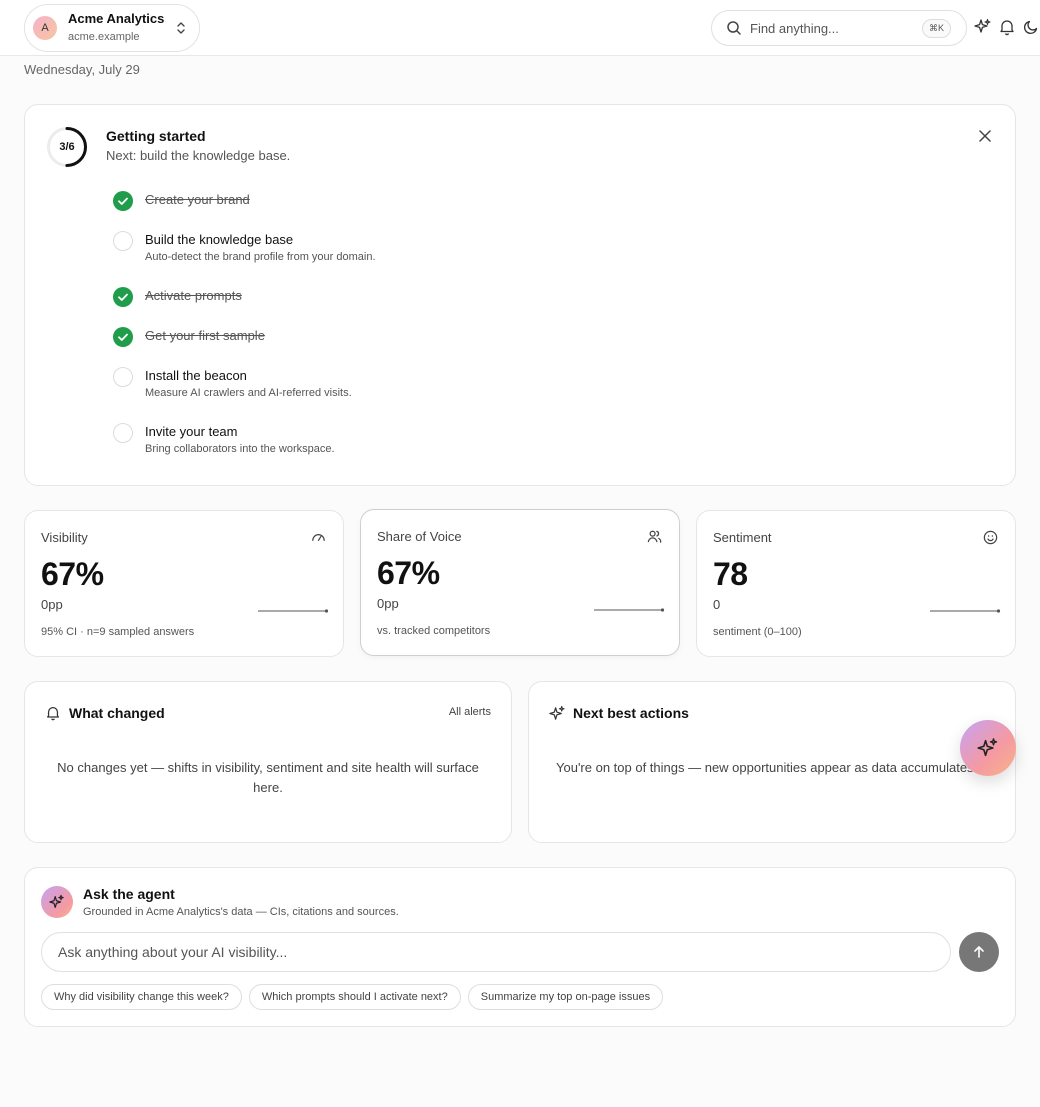 This screenshot has height=1107, width=1040. I want to click on getting-started-subtitle: Next: build the knowledge base., so click(198, 155).